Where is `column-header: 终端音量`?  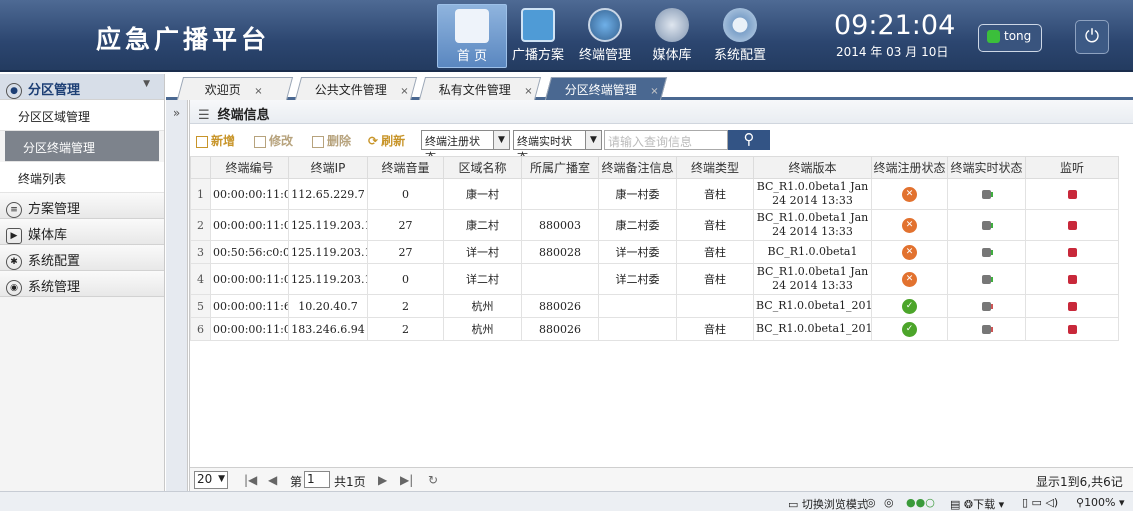 column-header: 终端音量 is located at coordinates (405, 167).